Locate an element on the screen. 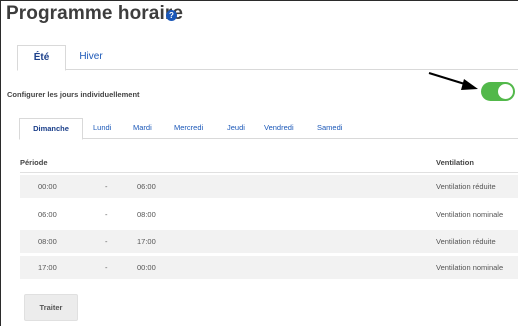 The image size is (518, 326). configure-days-toggle is located at coordinates (498, 91).